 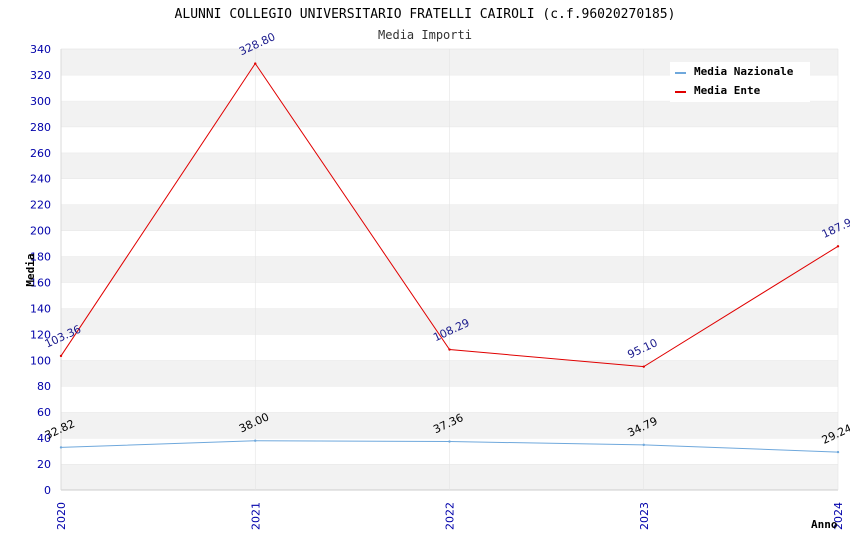 What do you see at coordinates (40, 75) in the screenshot?
I see `y-tick-label: 320` at bounding box center [40, 75].